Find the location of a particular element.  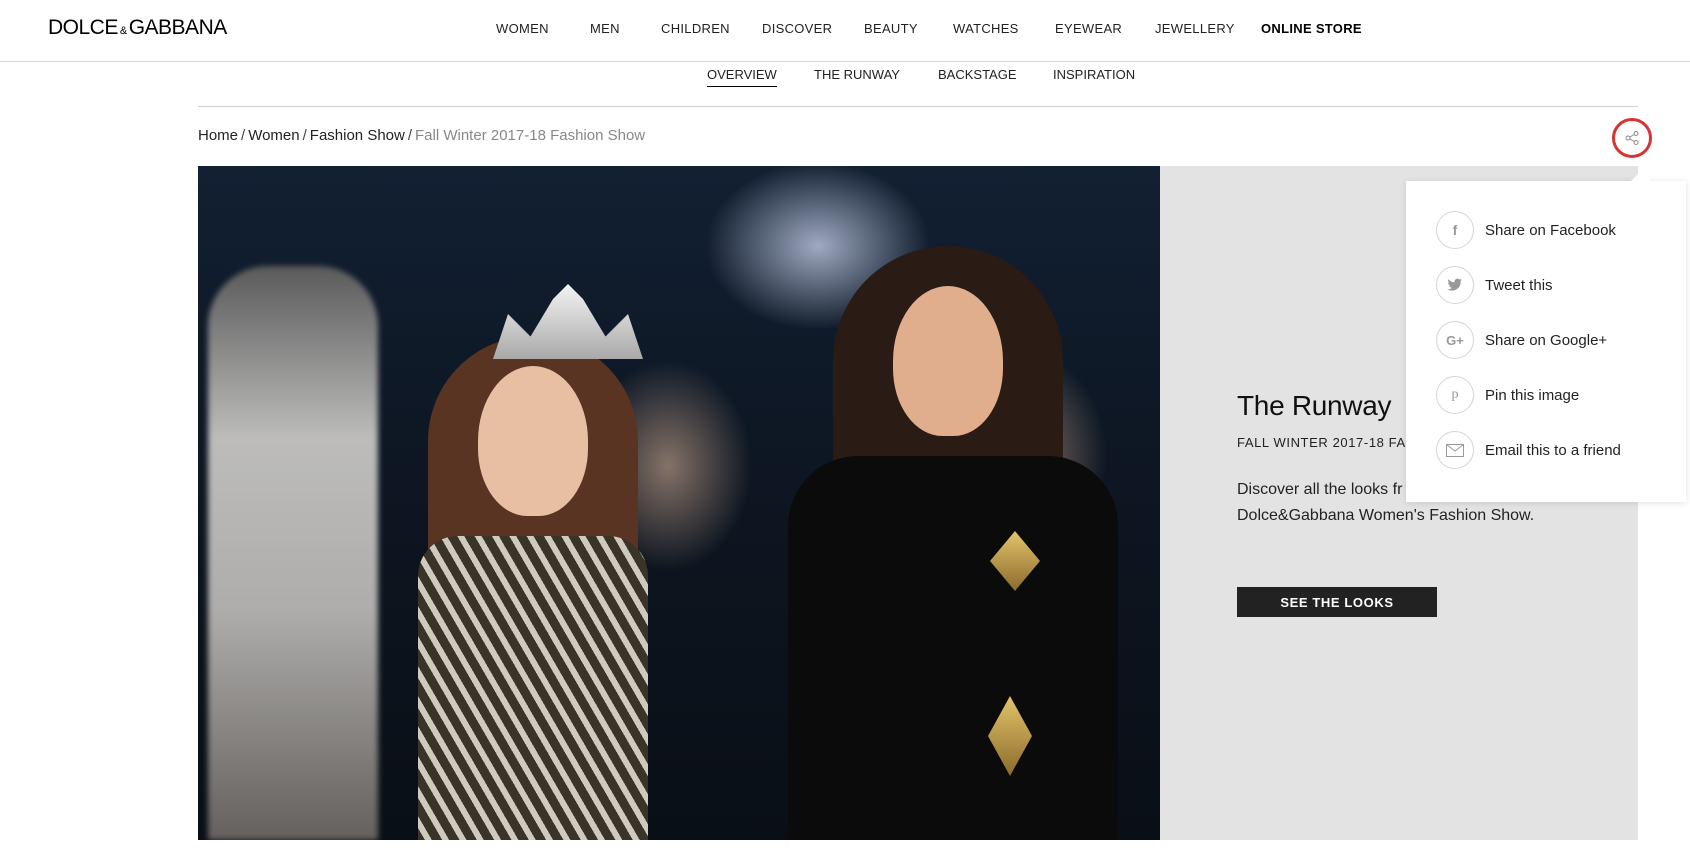

tab-backstage: BACKSTAGE is located at coordinates (977, 76).